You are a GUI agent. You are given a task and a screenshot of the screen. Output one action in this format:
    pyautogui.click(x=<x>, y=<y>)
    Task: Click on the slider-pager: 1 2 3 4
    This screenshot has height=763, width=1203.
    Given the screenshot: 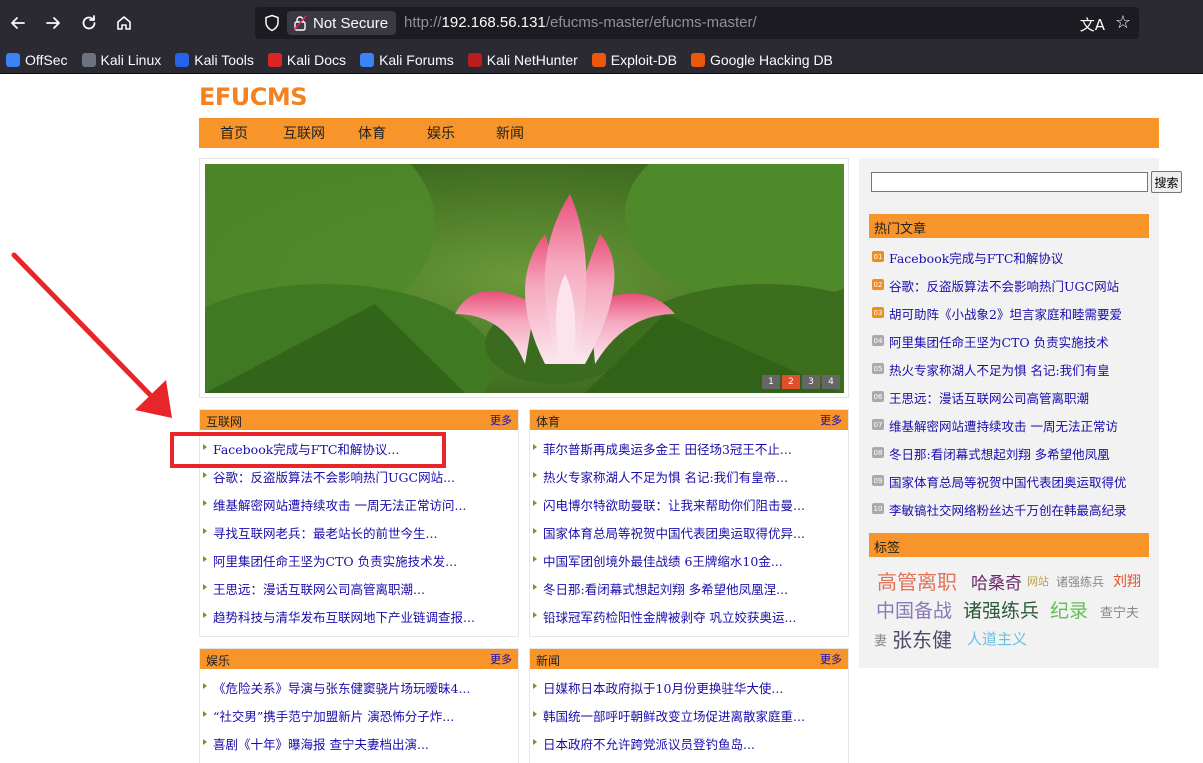 What is the action you would take?
    pyautogui.click(x=801, y=382)
    